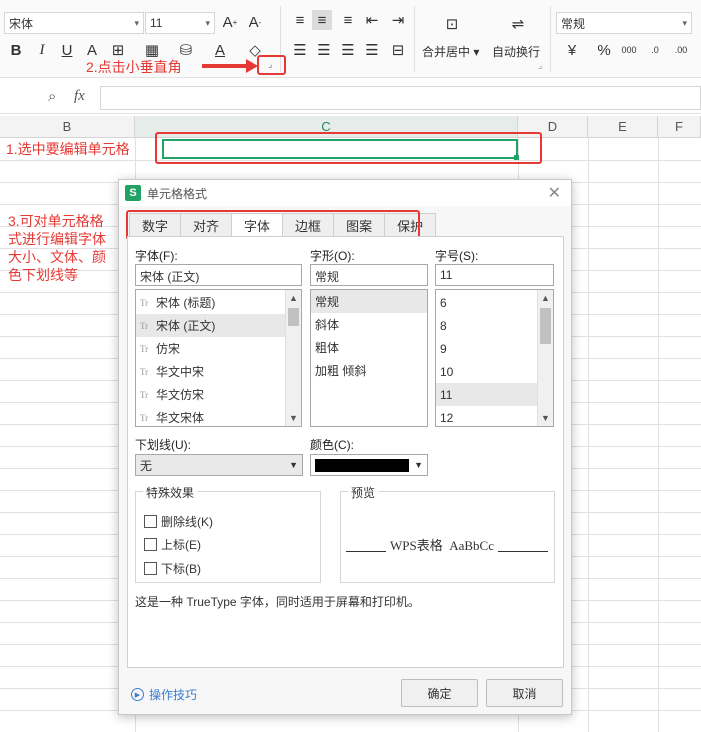 This screenshot has height=732, width=701. What do you see at coordinates (398, 50) in the screenshot?
I see `distributed-icon: ⊟` at bounding box center [398, 50].